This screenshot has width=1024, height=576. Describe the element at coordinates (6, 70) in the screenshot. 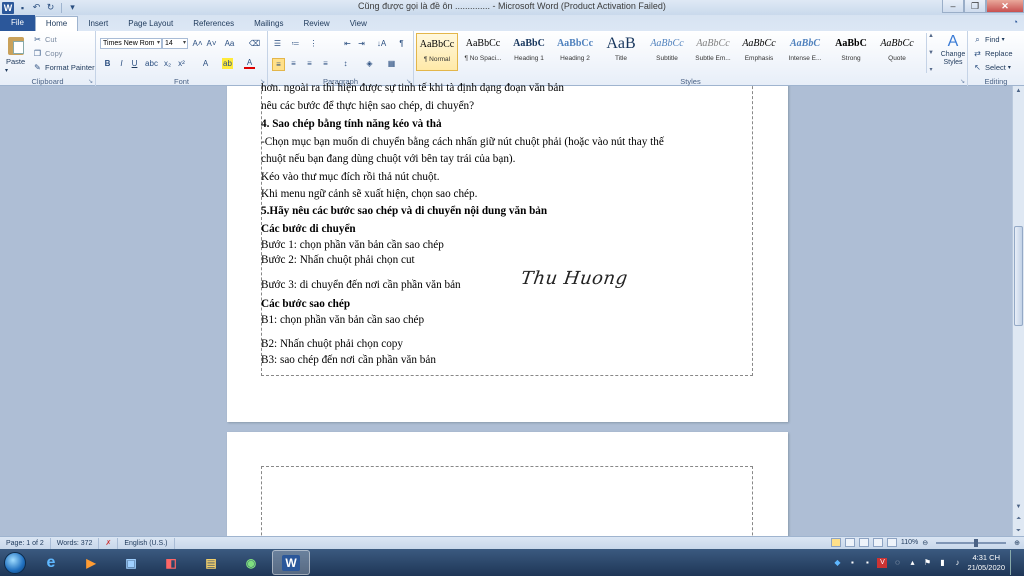

I see `paste-dropdown-icon: ▾` at that location.